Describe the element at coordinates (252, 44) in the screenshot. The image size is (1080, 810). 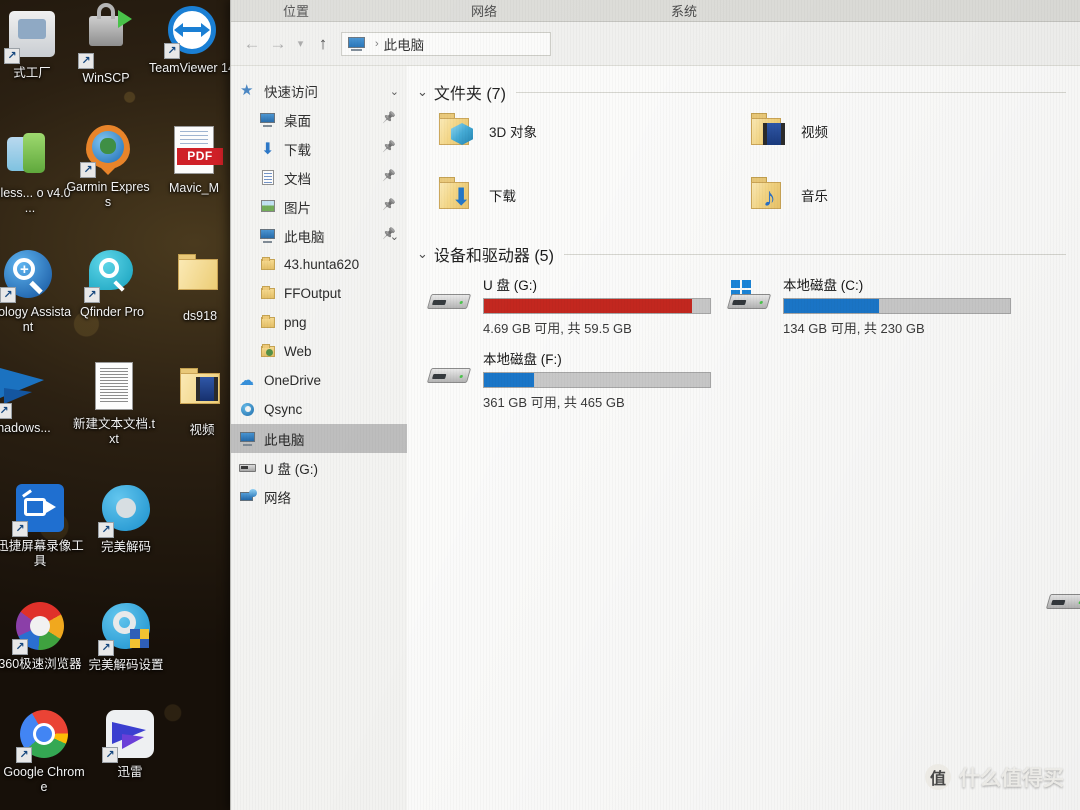
I see `arrow-left-icon: ←` at that location.